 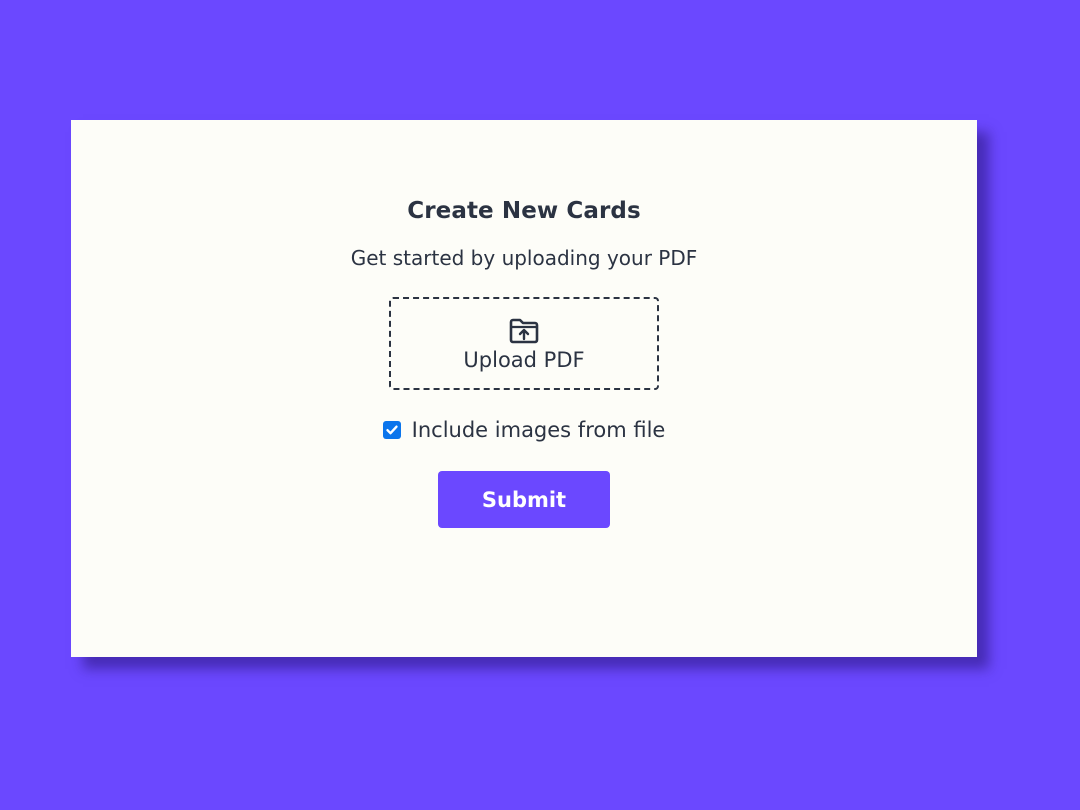 I want to click on checkmark-icon, so click(x=391, y=430).